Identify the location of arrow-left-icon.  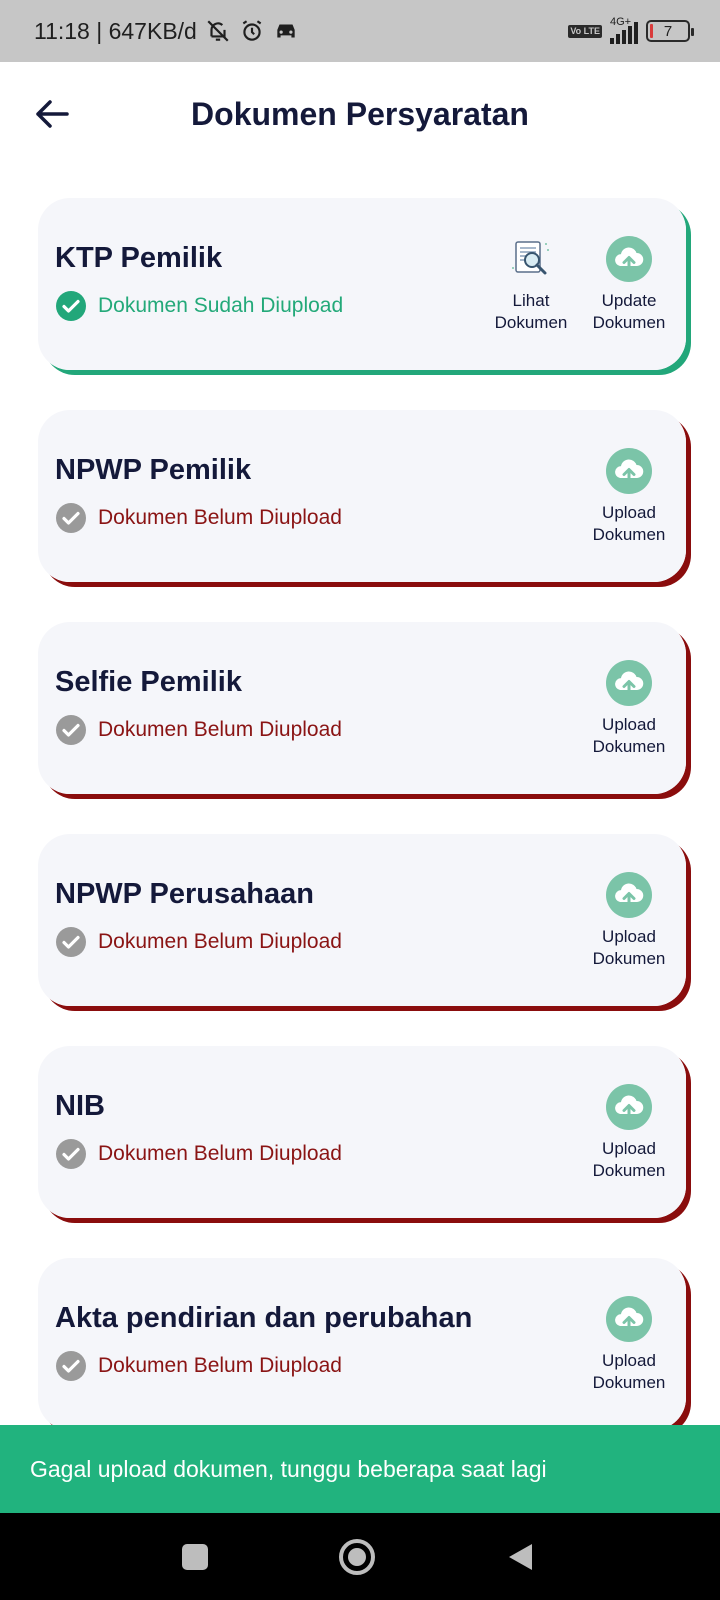
(52, 114).